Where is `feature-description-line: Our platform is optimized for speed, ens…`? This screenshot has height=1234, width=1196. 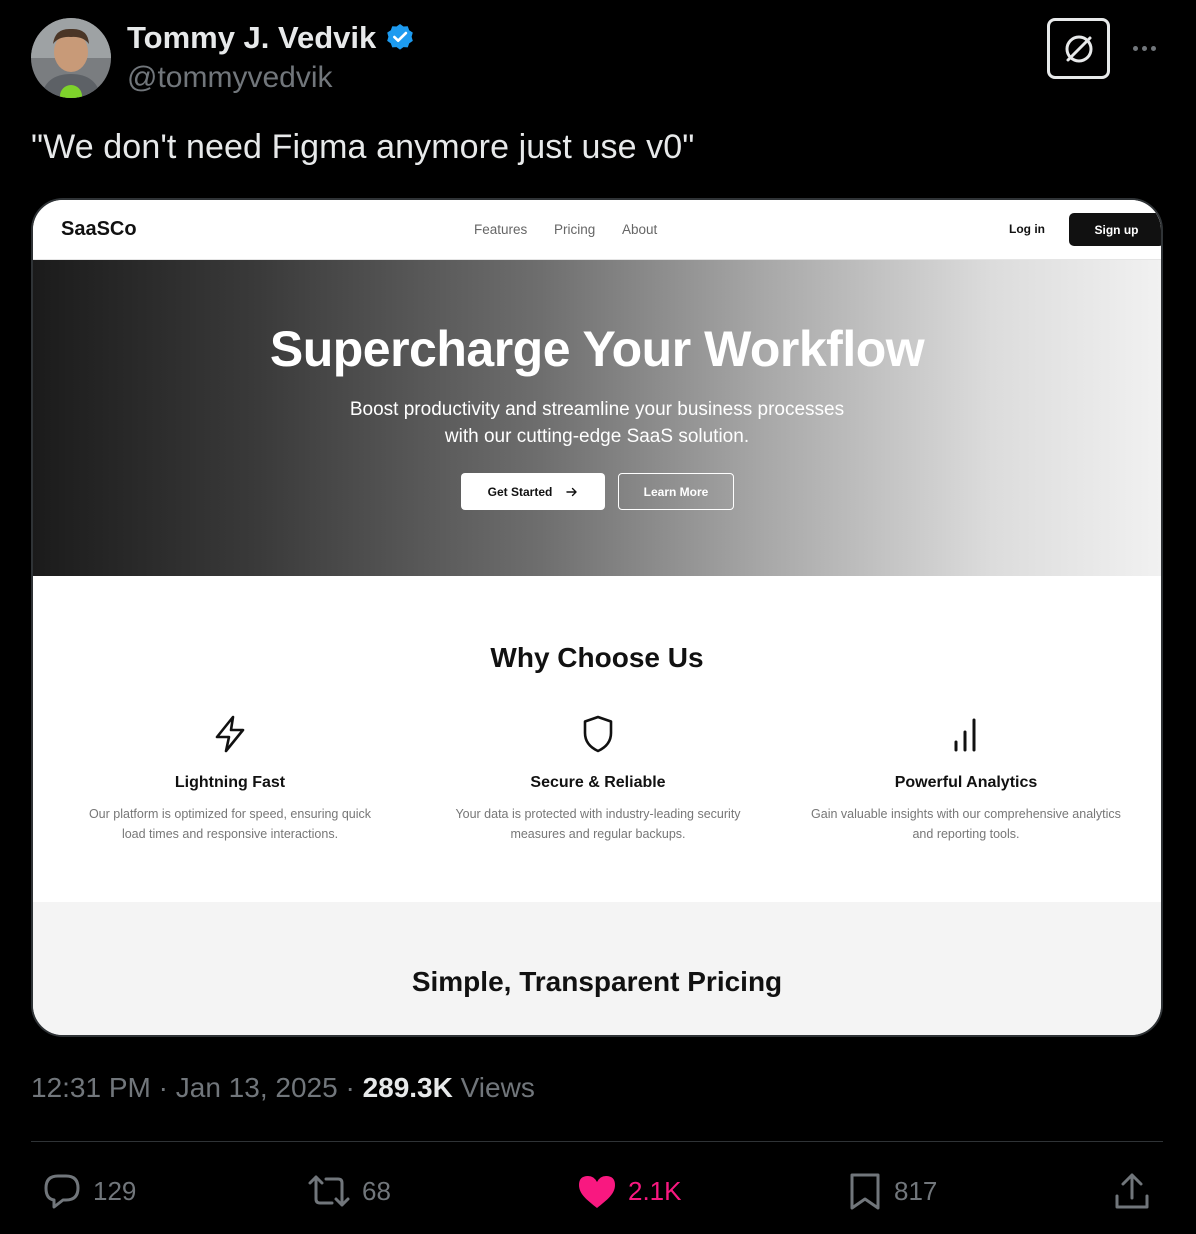 feature-description-line: Our platform is optimized for speed, ens… is located at coordinates (230, 814).